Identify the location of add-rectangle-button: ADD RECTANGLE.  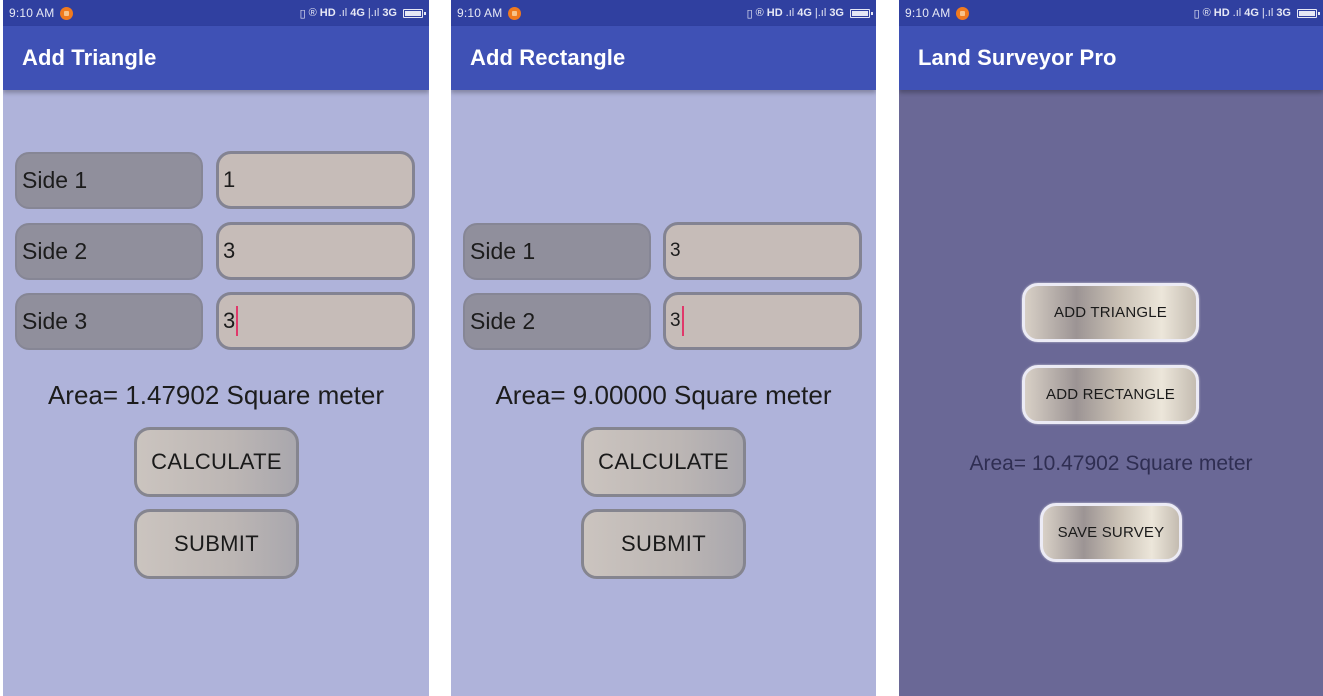
(1110, 394).